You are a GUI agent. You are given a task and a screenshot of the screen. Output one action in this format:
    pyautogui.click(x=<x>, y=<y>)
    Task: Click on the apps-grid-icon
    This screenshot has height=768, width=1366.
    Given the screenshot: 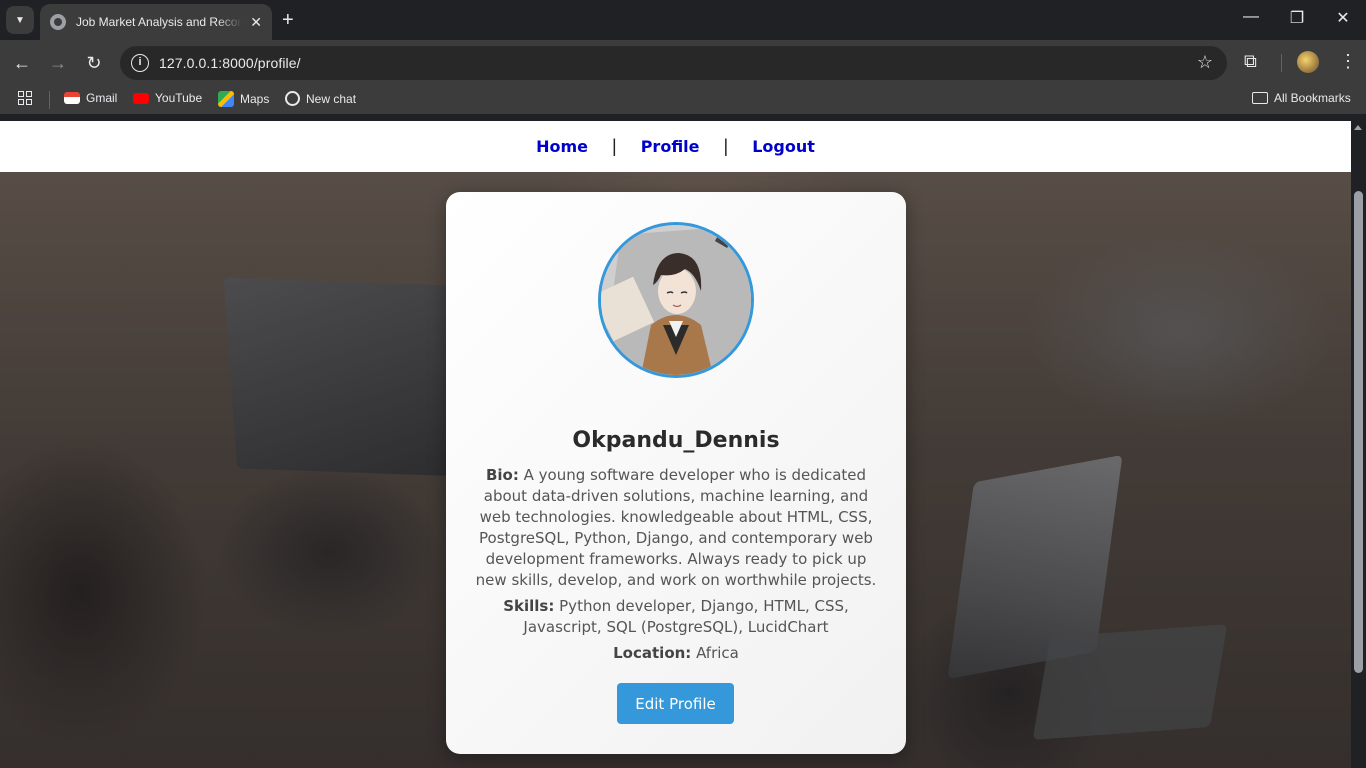 What is the action you would take?
    pyautogui.click(x=25, y=98)
    